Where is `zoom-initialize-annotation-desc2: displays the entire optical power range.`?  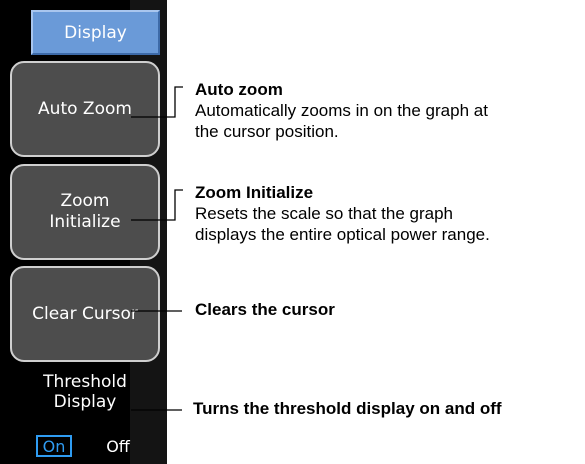 zoom-initialize-annotation-desc2: displays the entire optical power range. is located at coordinates (342, 234).